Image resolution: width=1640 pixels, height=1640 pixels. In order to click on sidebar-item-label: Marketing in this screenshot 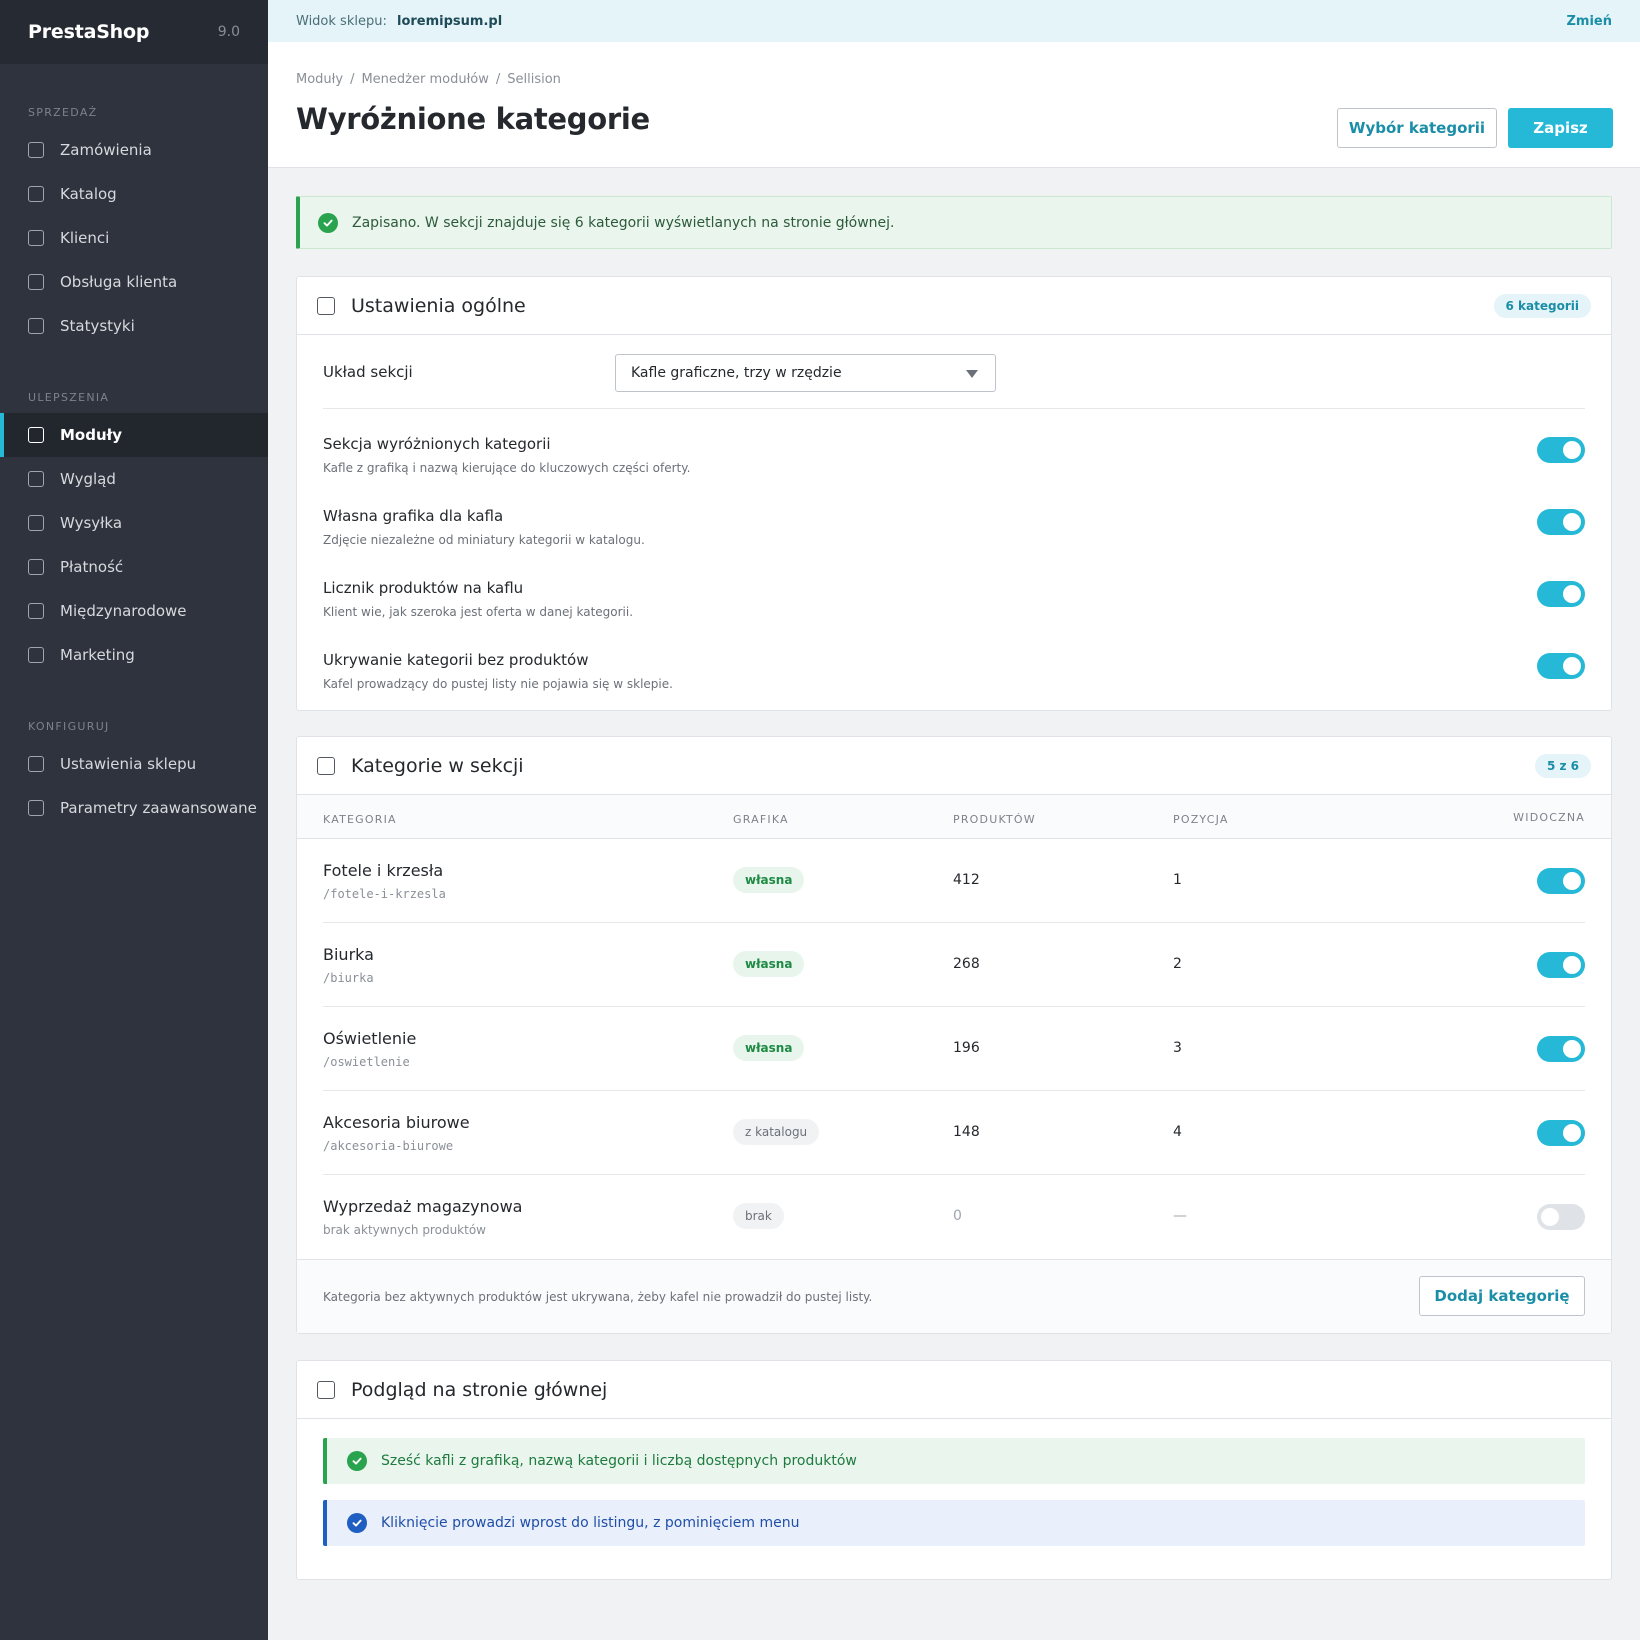, I will do `click(97, 655)`.